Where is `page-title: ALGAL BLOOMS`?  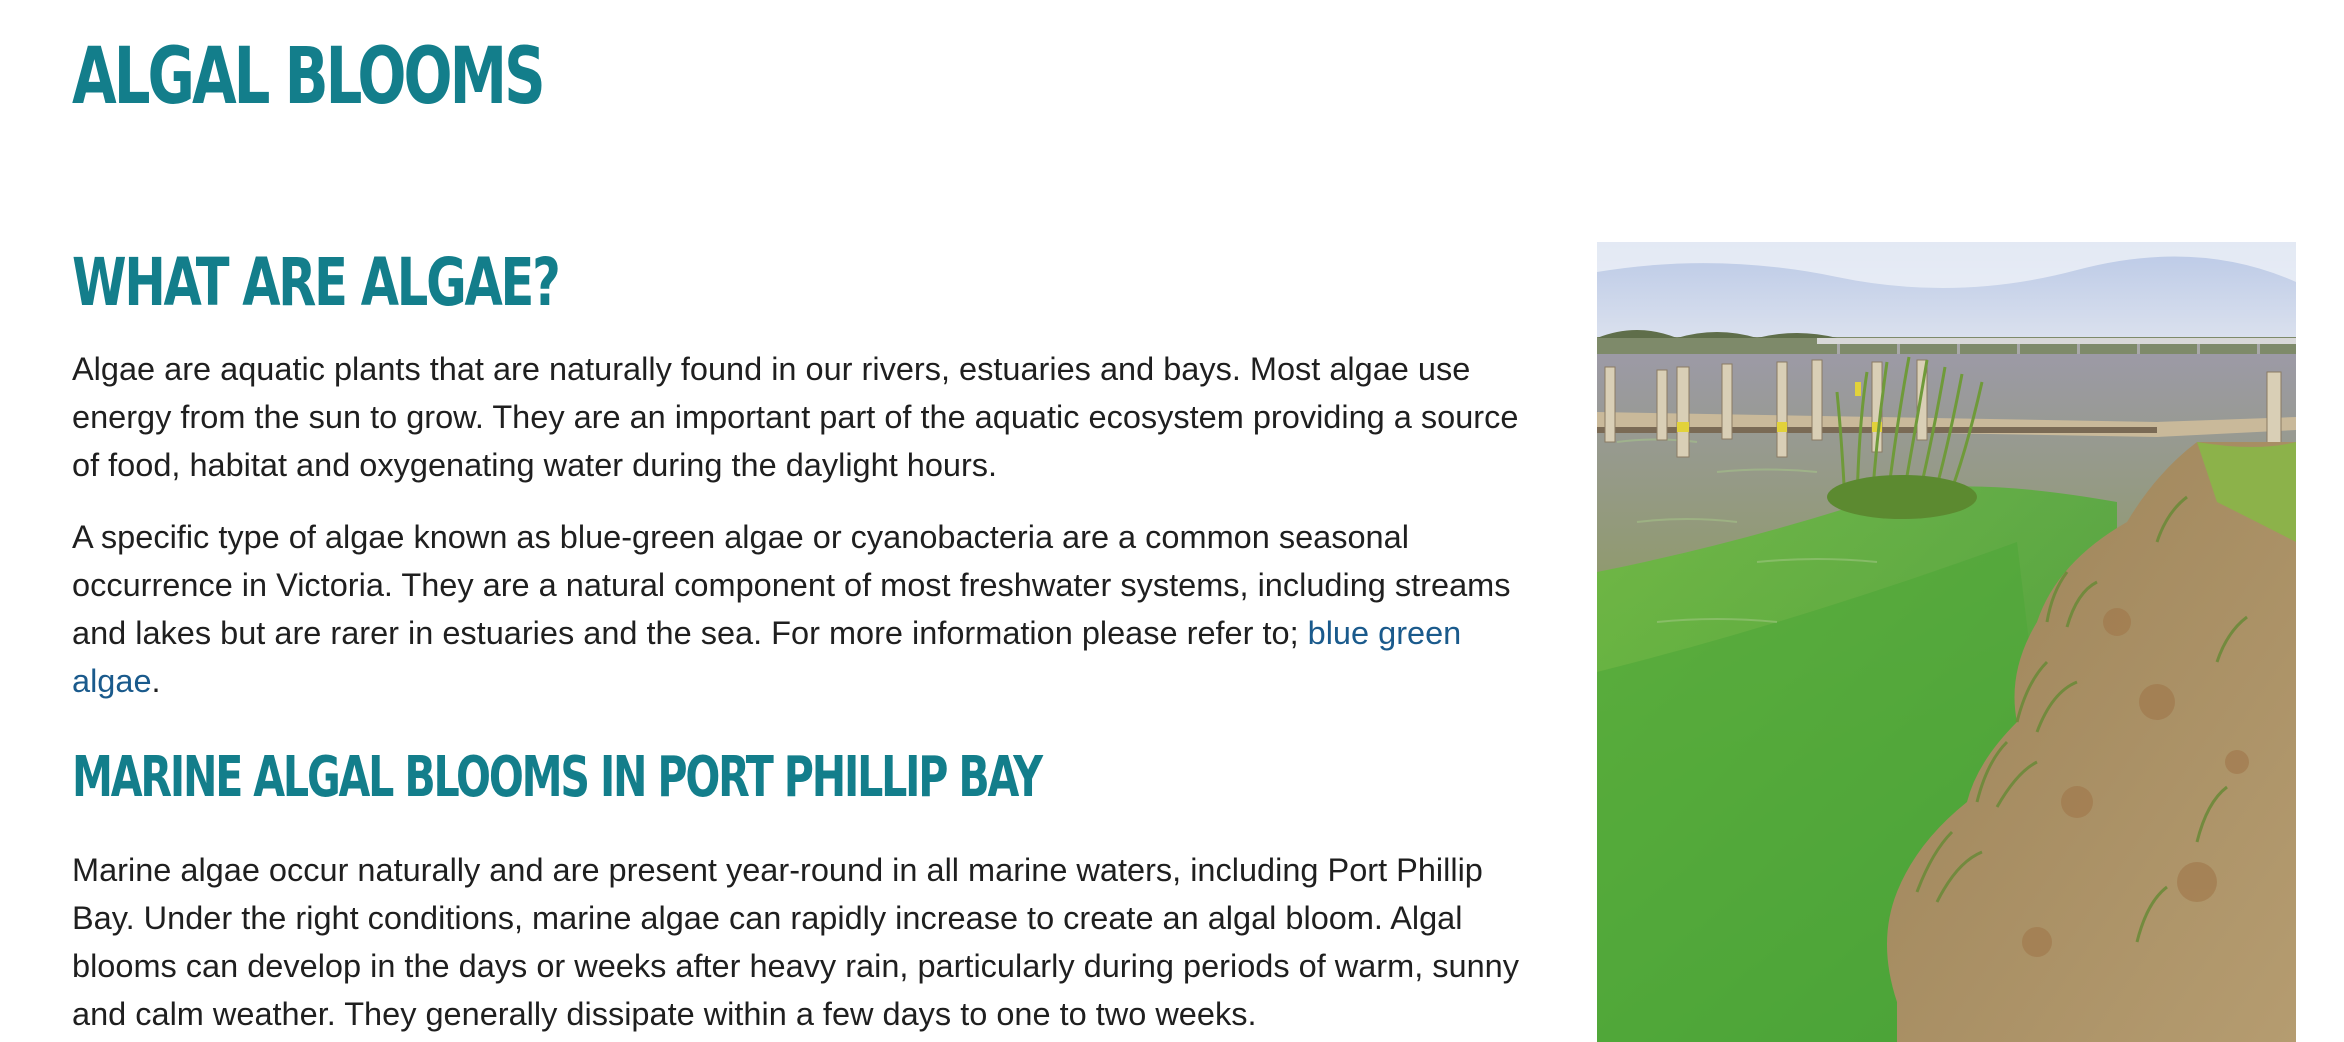 page-title: ALGAL BLOOMS is located at coordinates (309, 77).